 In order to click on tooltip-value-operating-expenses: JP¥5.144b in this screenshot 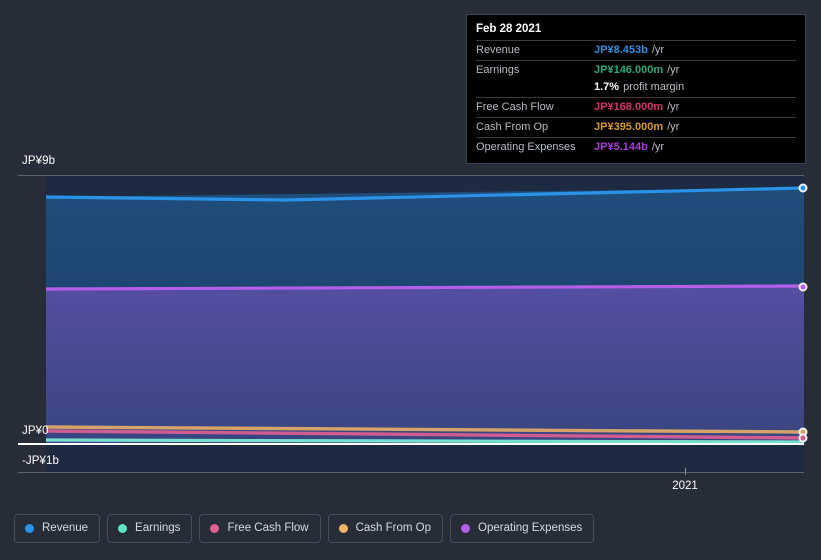, I will do `click(621, 147)`.